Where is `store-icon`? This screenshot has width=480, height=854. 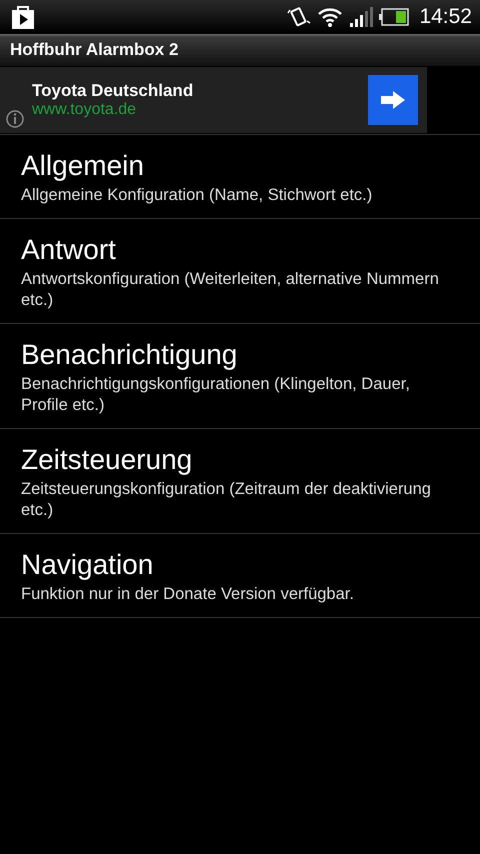
store-icon is located at coordinates (23, 17).